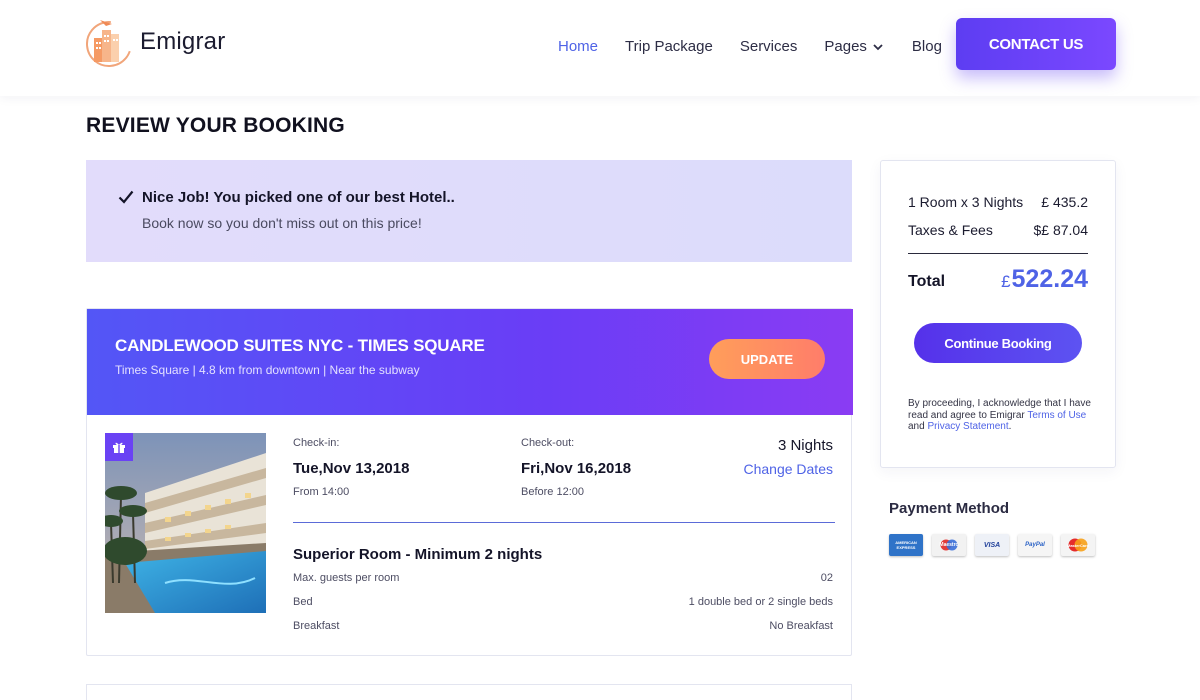  I want to click on checkin-time: From 14:00, so click(321, 492).